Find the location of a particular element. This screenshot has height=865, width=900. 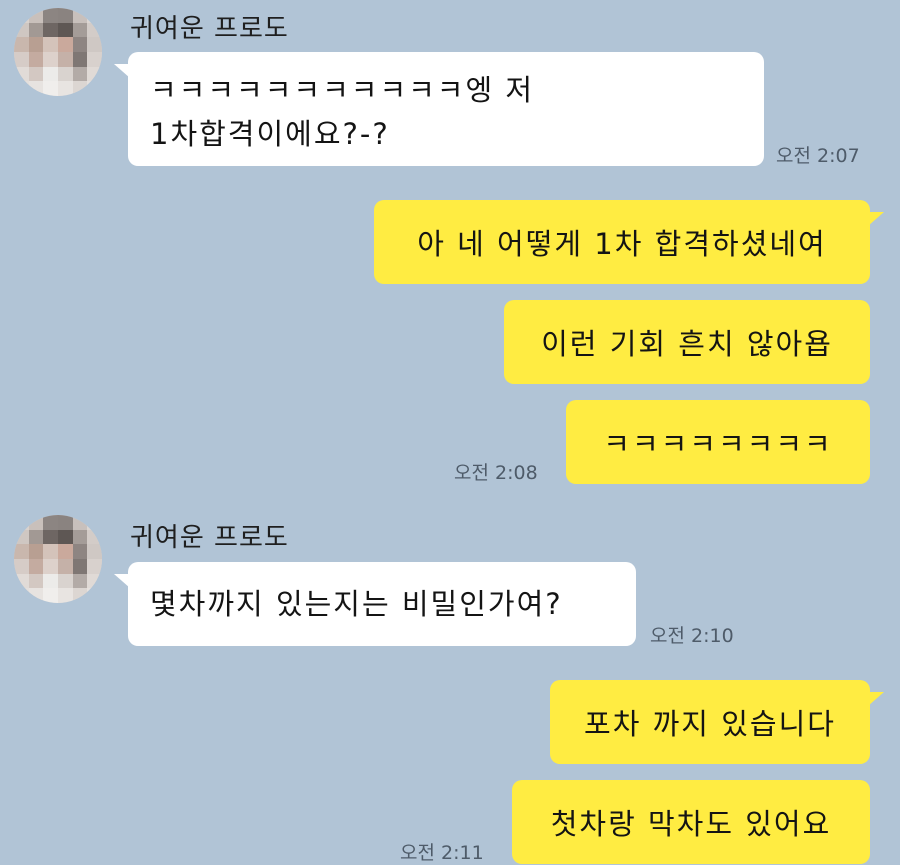

message-text: 첫차랑 막차도 있어요 is located at coordinates (691, 824).